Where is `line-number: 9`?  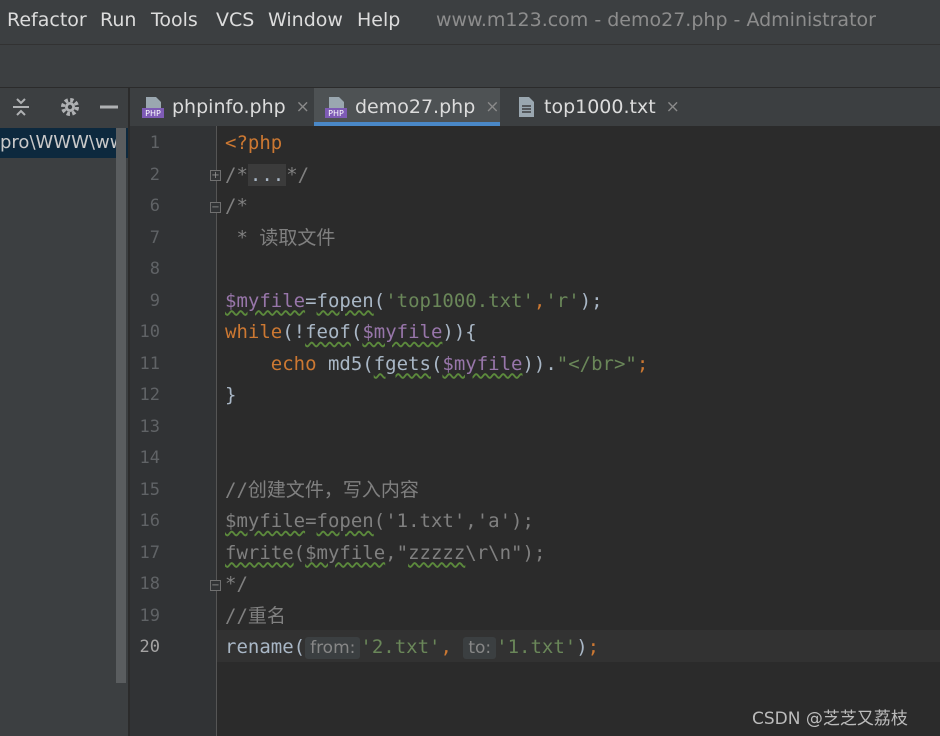 line-number: 9 is located at coordinates (154, 300).